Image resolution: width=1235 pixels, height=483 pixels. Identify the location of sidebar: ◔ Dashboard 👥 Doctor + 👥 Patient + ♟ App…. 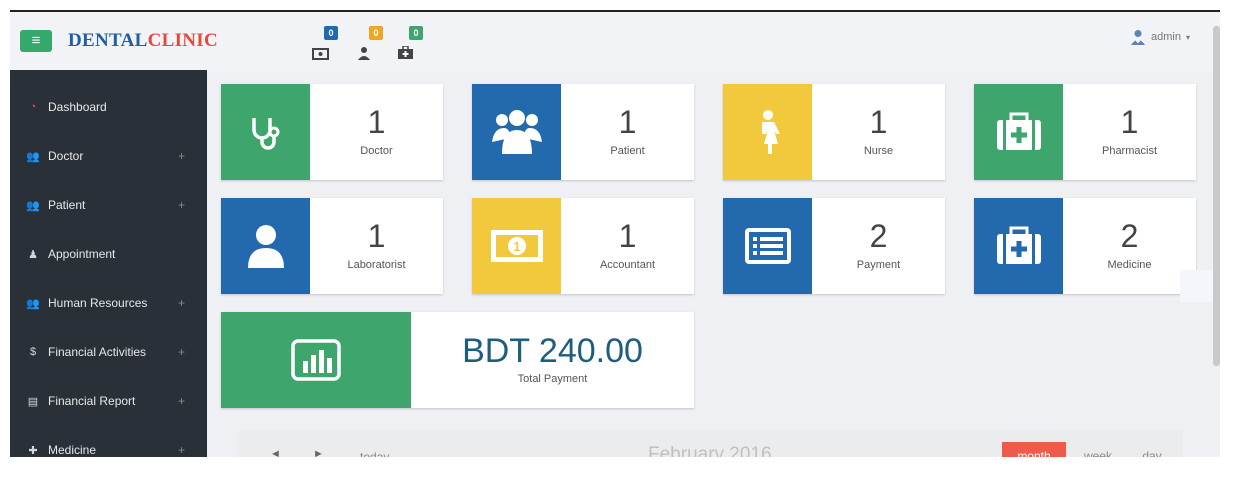
(108, 263).